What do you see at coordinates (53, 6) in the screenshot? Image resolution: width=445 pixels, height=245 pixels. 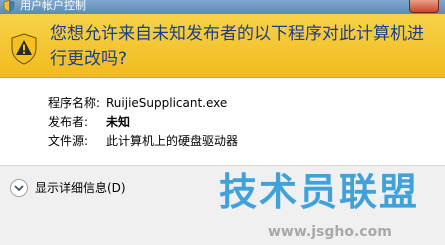 I see `window-title: 用户帐户控制` at bounding box center [53, 6].